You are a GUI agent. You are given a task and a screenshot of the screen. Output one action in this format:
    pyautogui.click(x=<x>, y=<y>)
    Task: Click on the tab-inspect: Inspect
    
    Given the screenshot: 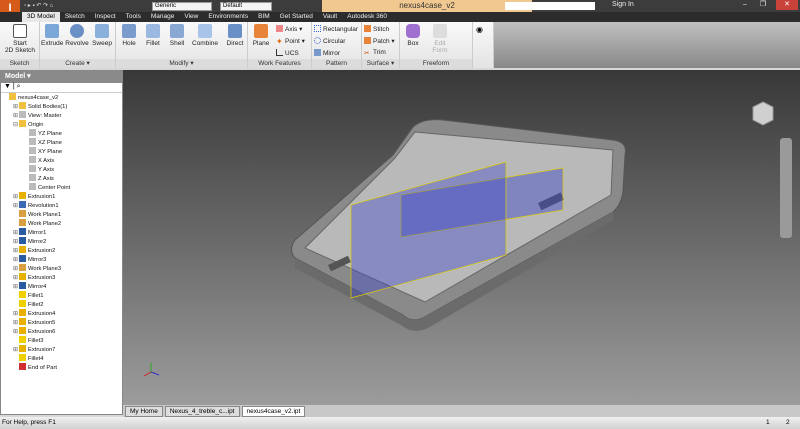 What is the action you would take?
    pyautogui.click(x=105, y=17)
    